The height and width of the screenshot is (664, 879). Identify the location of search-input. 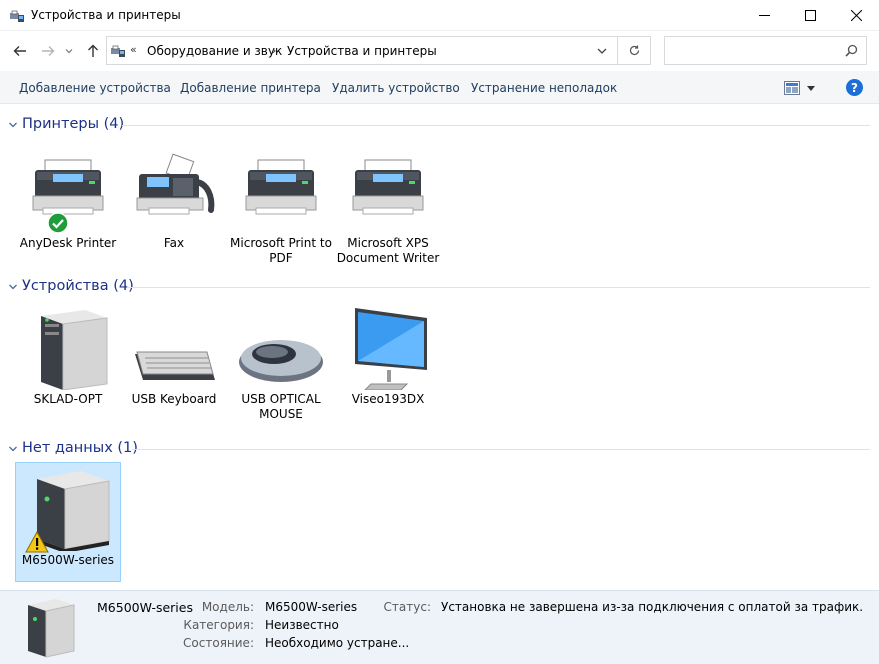
(754, 50).